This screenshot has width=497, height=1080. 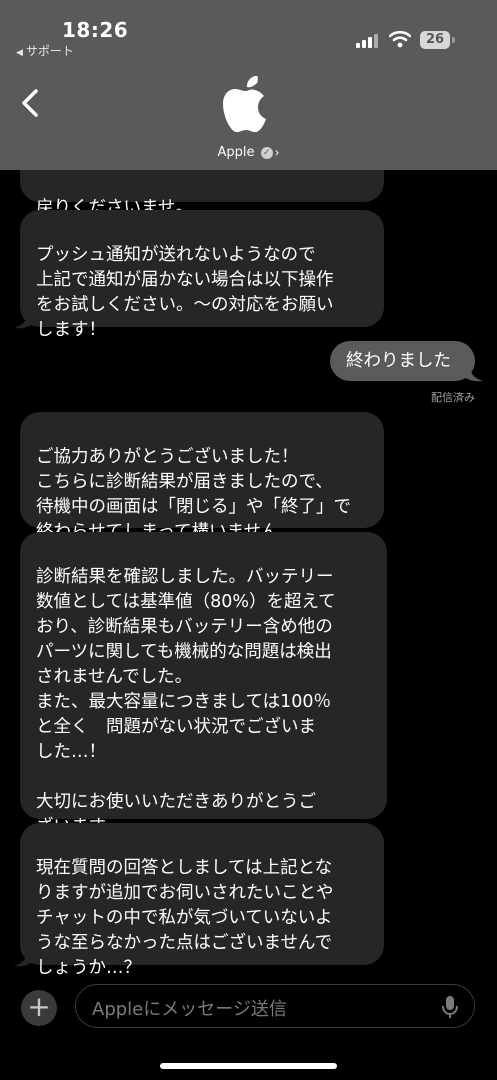 I want to click on back-chevron-icon, so click(x=30, y=103).